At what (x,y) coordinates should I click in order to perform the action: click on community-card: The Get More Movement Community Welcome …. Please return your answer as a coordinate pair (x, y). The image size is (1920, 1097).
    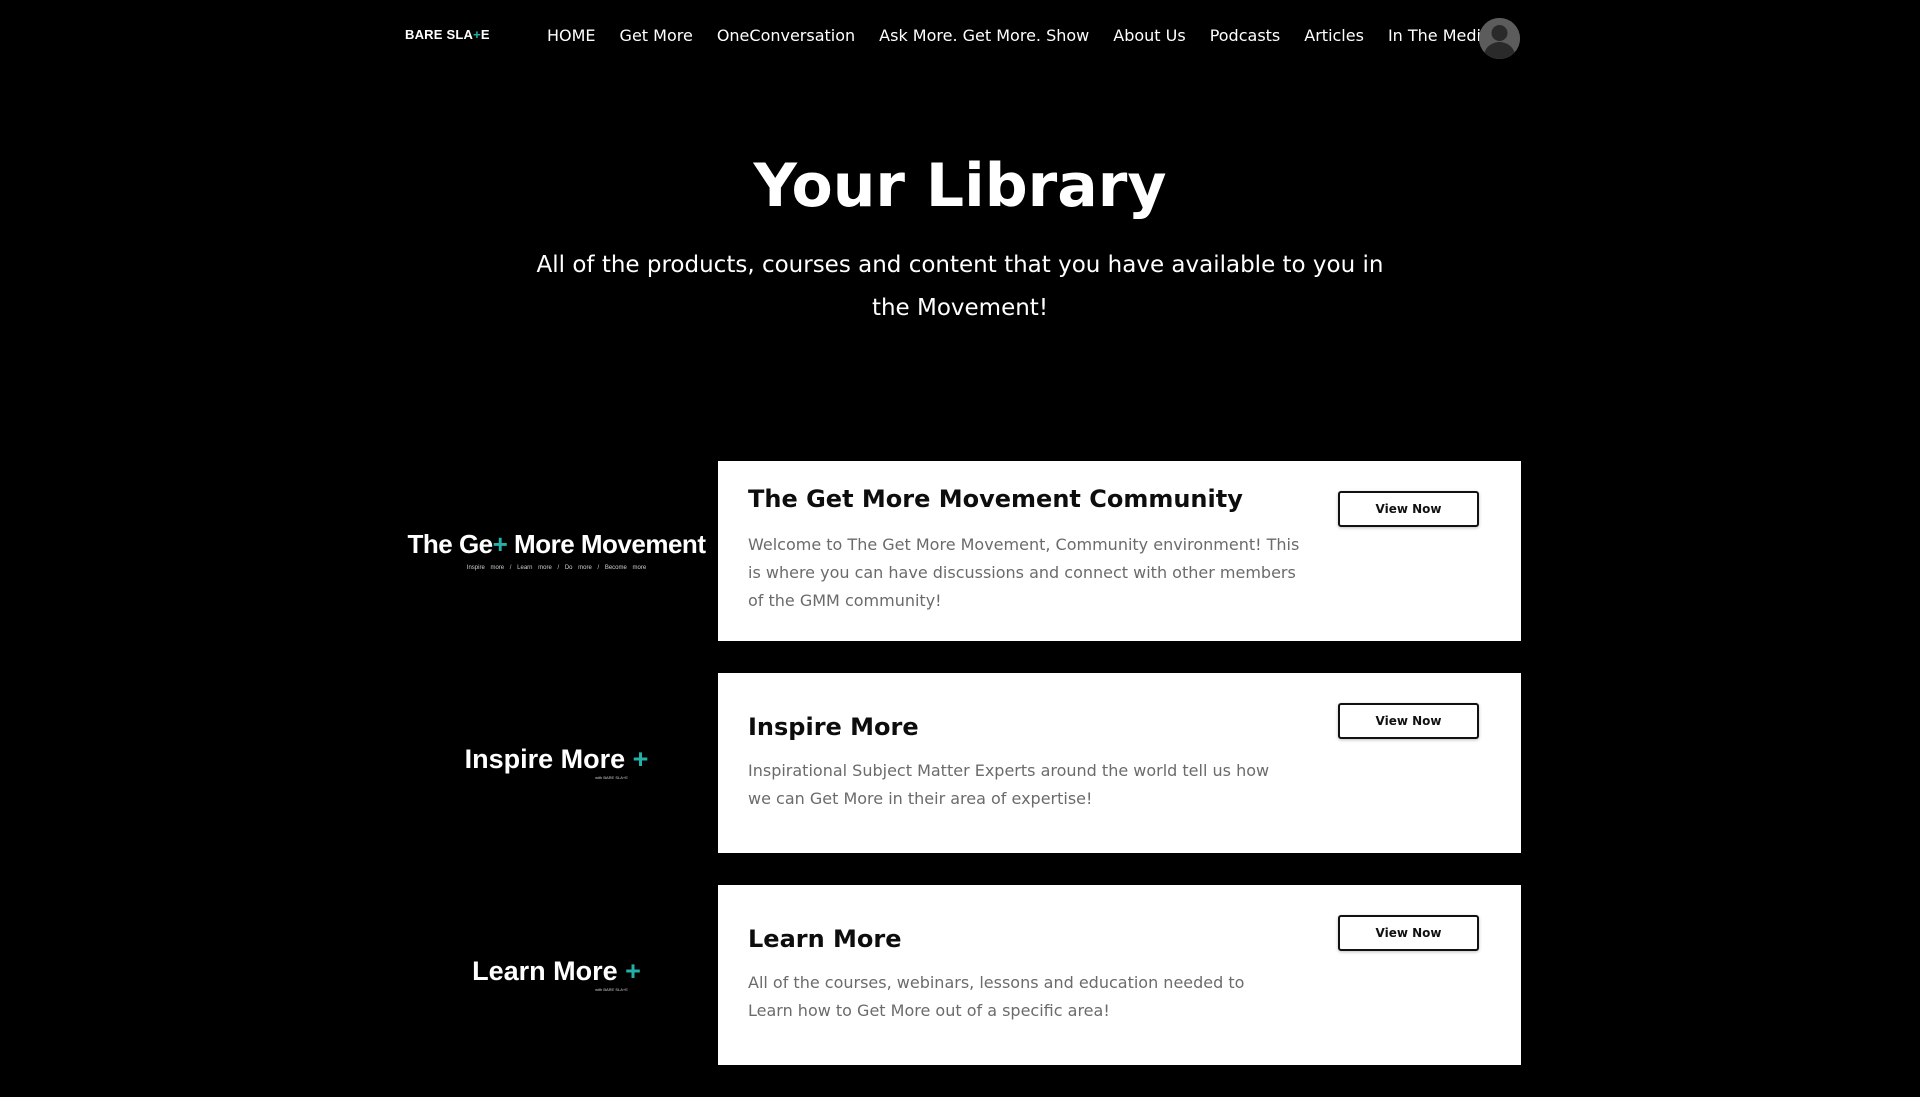
    Looking at the image, I should click on (1119, 551).